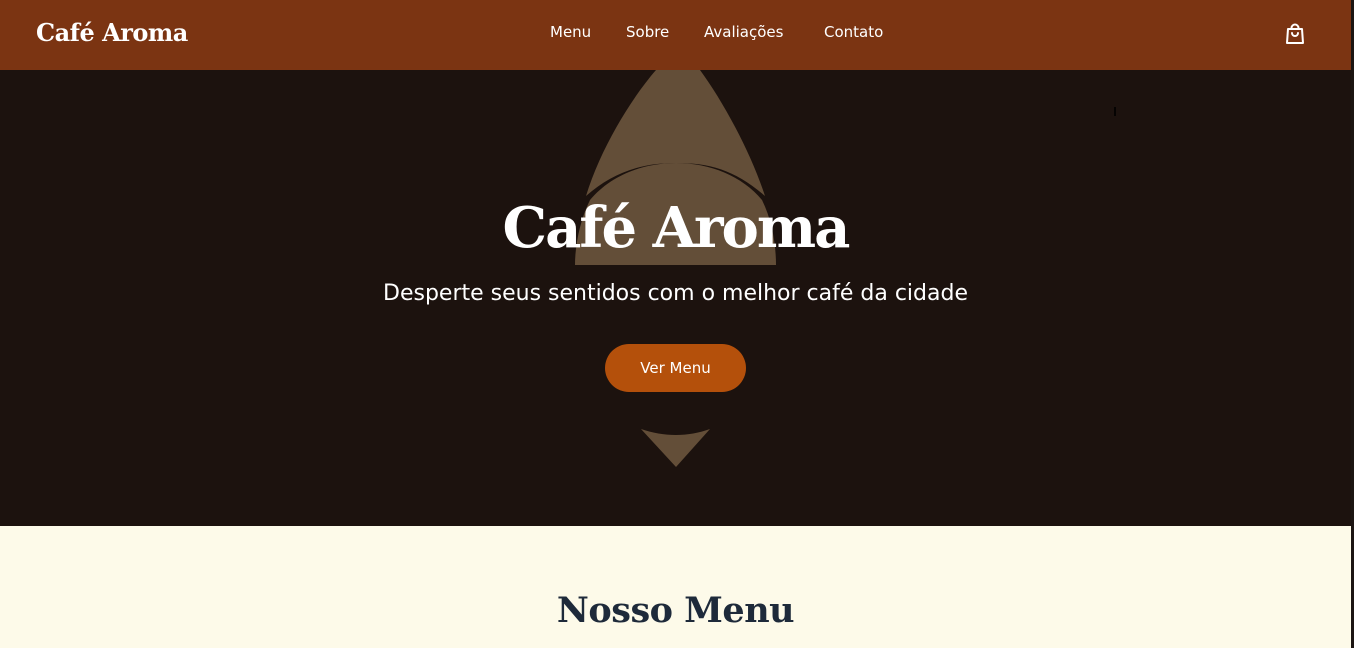 Image resolution: width=1354 pixels, height=648 pixels. What do you see at coordinates (676, 228) in the screenshot?
I see `hero-title: Café Aroma` at bounding box center [676, 228].